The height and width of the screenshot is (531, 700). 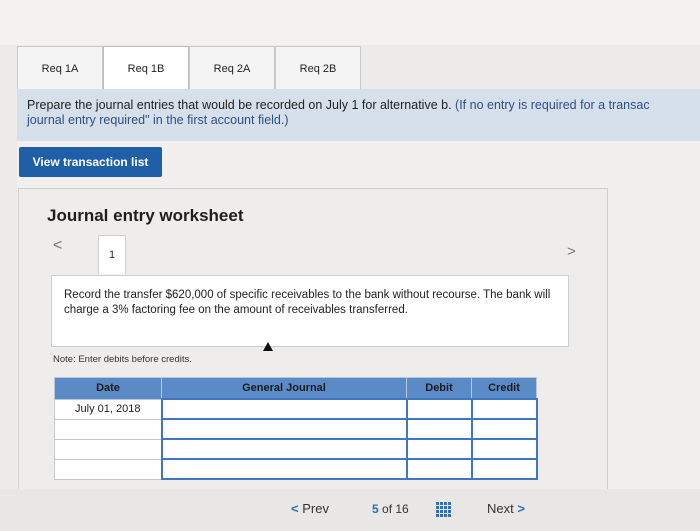 I want to click on prev-button: < Prev, so click(x=310, y=508).